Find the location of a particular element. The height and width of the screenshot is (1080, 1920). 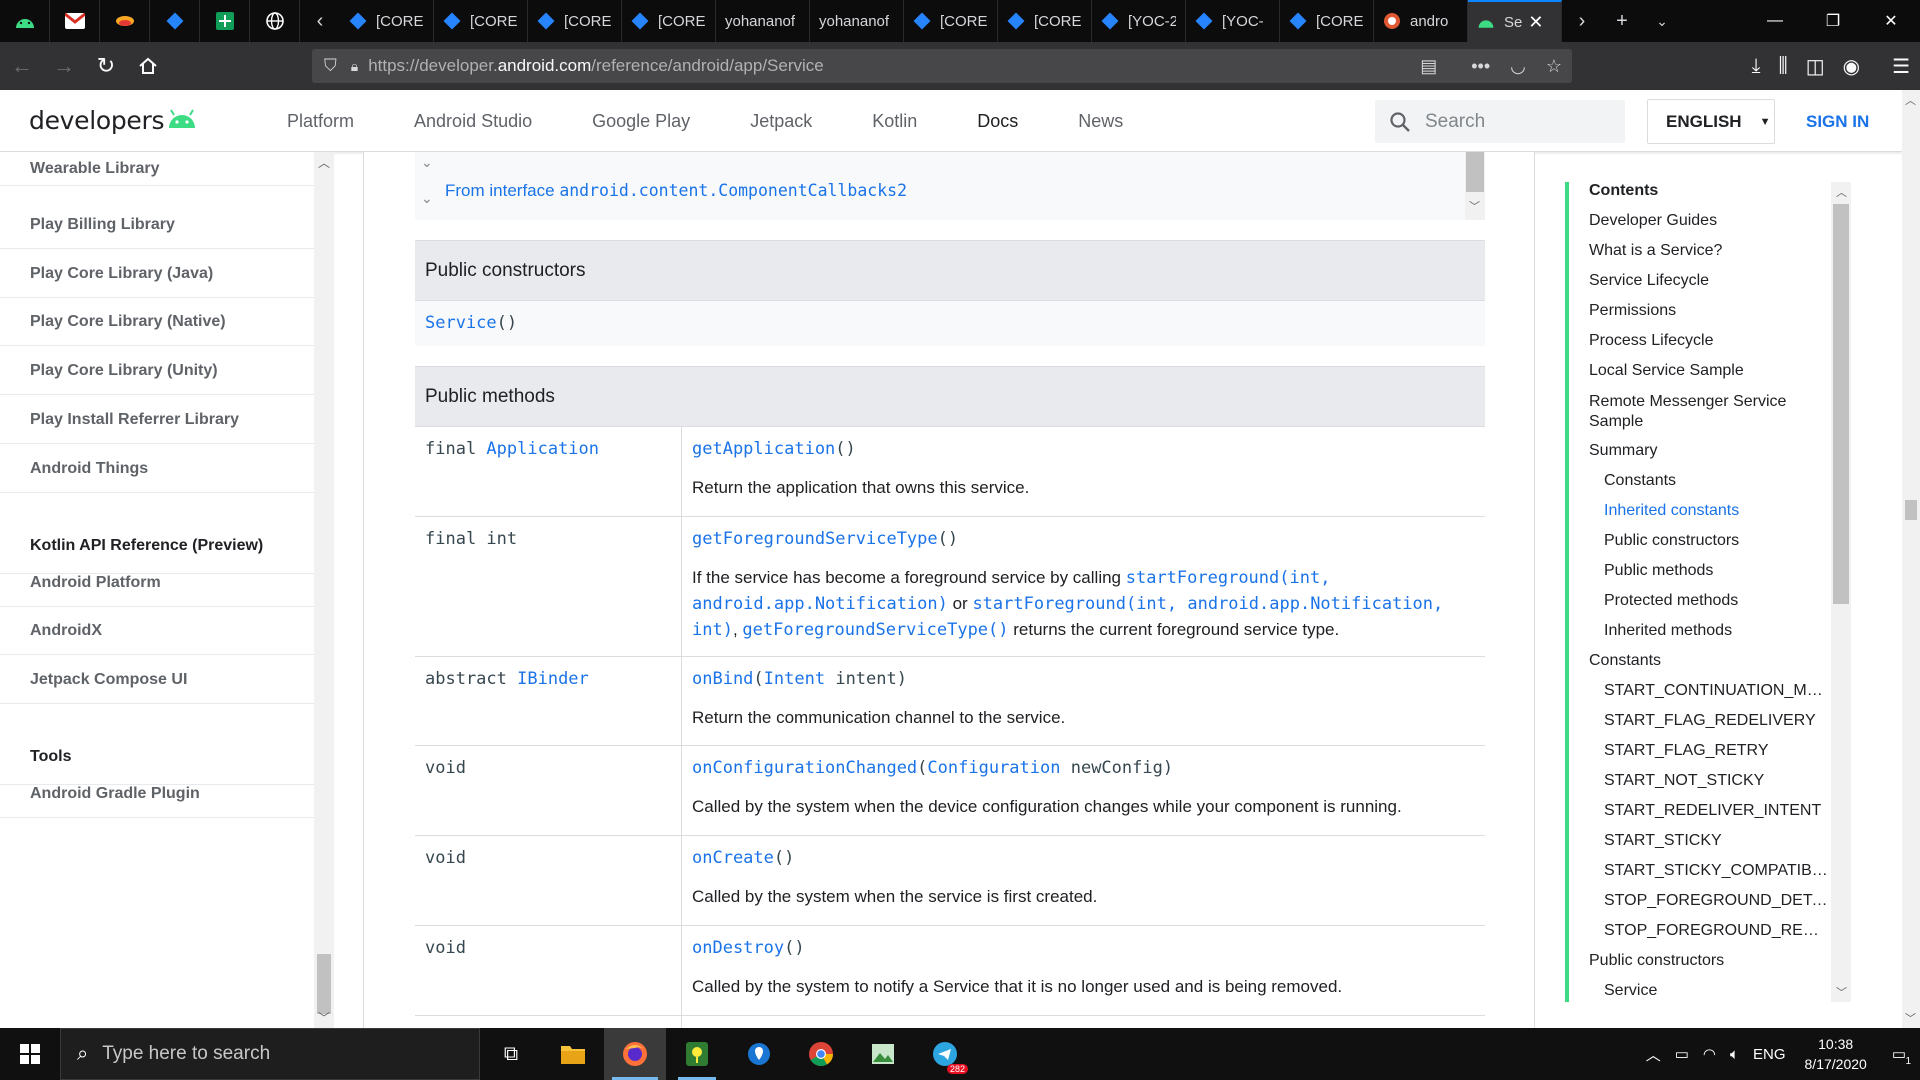

more-actions-icon: ••• is located at coordinates (1480, 66).